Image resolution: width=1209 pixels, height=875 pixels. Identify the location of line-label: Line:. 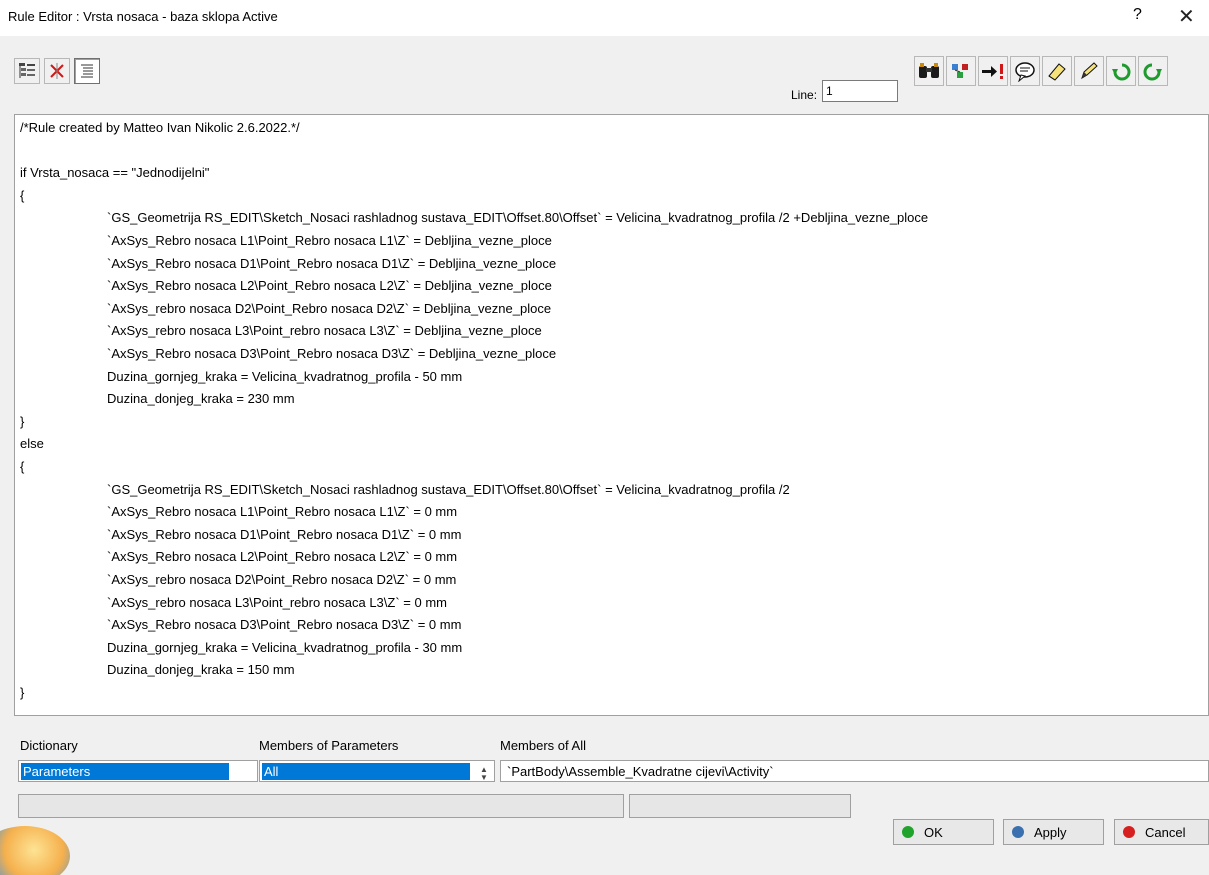
(804, 95).